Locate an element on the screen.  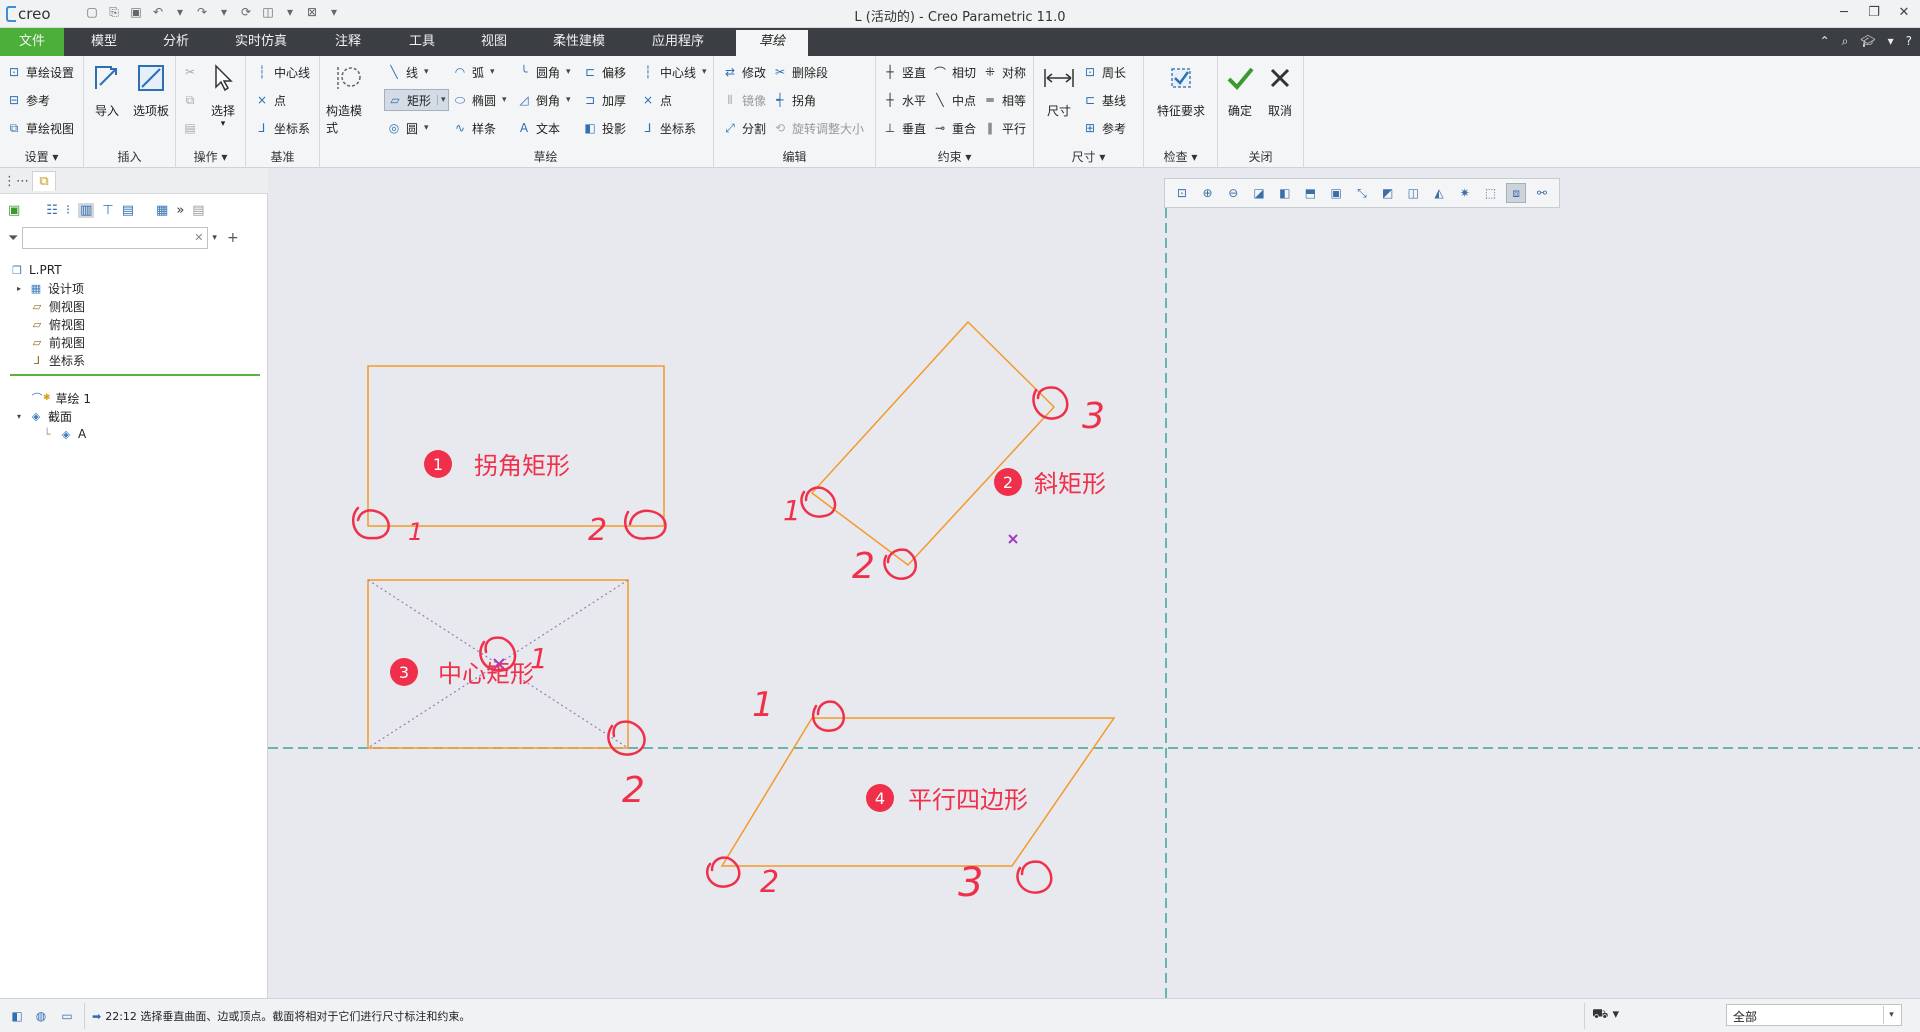
center-point-marker-icon is located at coordinates (1013, 539).